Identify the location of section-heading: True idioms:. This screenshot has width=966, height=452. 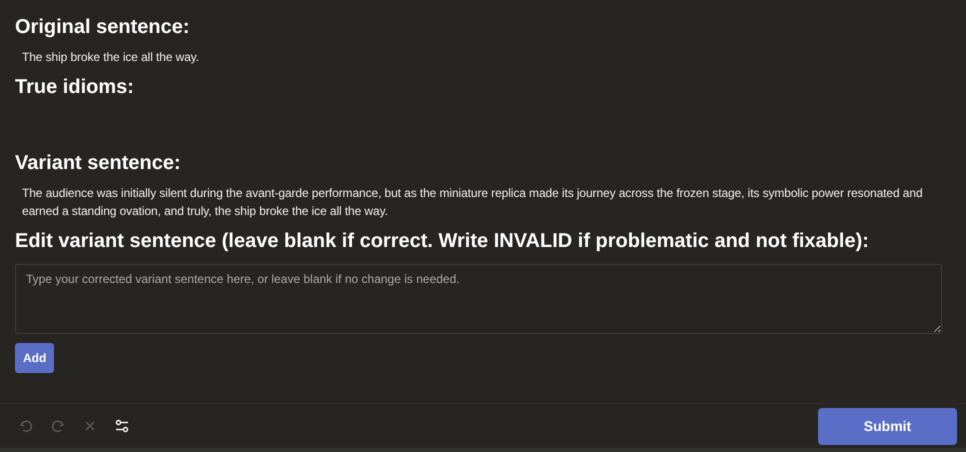
(75, 87).